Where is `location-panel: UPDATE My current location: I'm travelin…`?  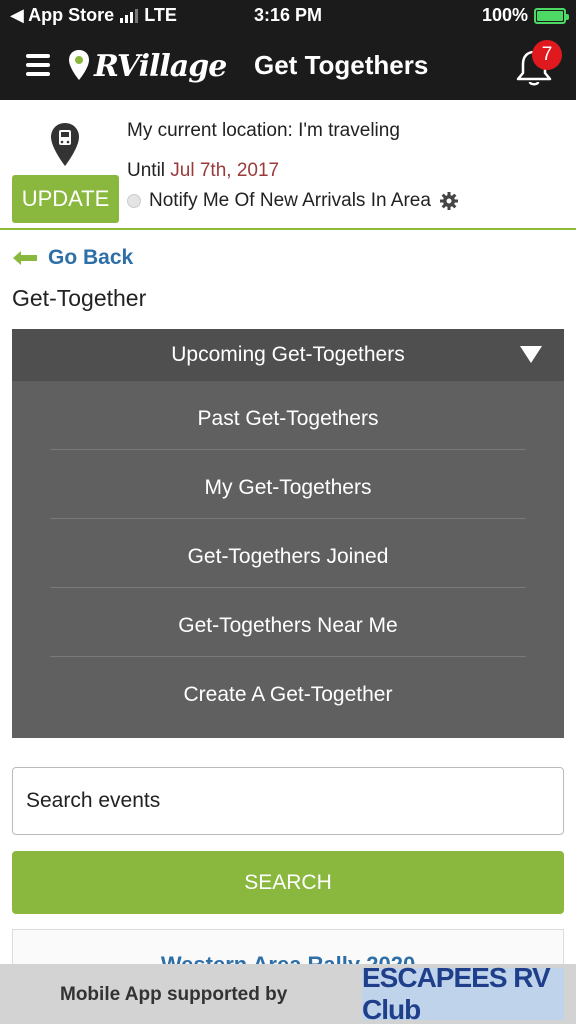 location-panel: UPDATE My current location: I'm travelin… is located at coordinates (288, 165).